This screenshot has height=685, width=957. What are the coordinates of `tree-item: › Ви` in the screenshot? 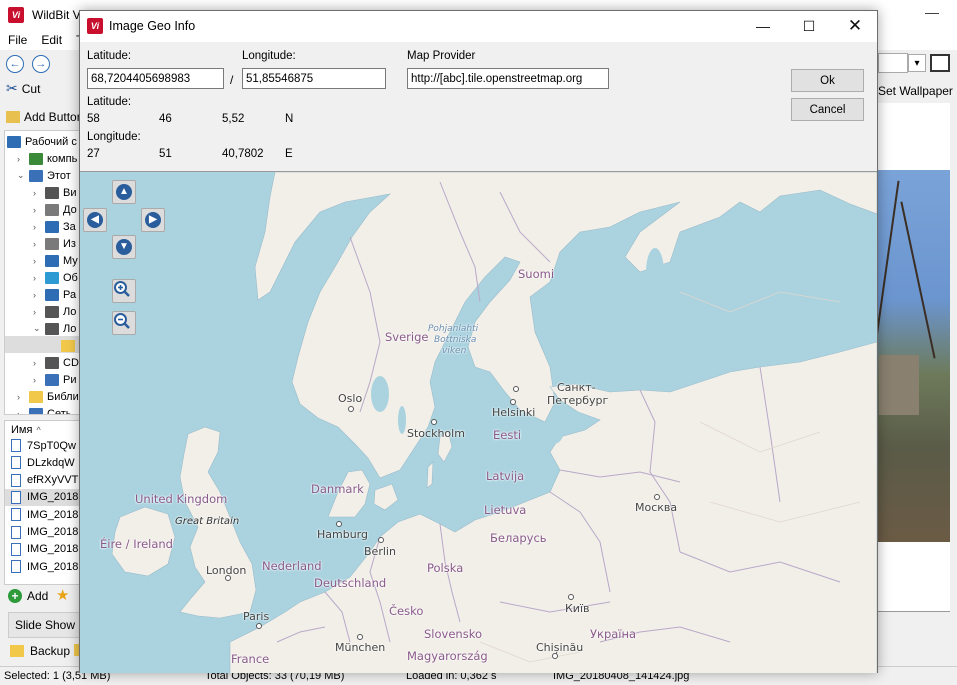 It's located at (54, 192).